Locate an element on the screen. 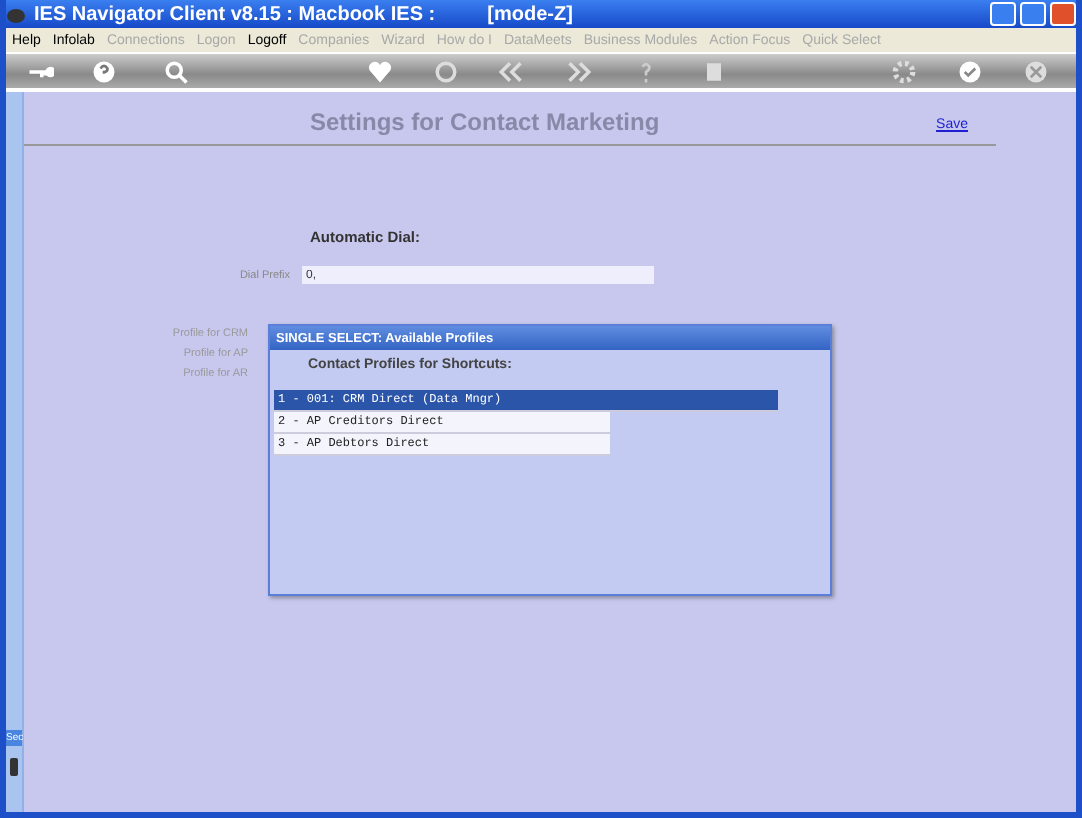 This screenshot has height=818, width=1082. window-mode: [mode-Z] is located at coordinates (530, 14).